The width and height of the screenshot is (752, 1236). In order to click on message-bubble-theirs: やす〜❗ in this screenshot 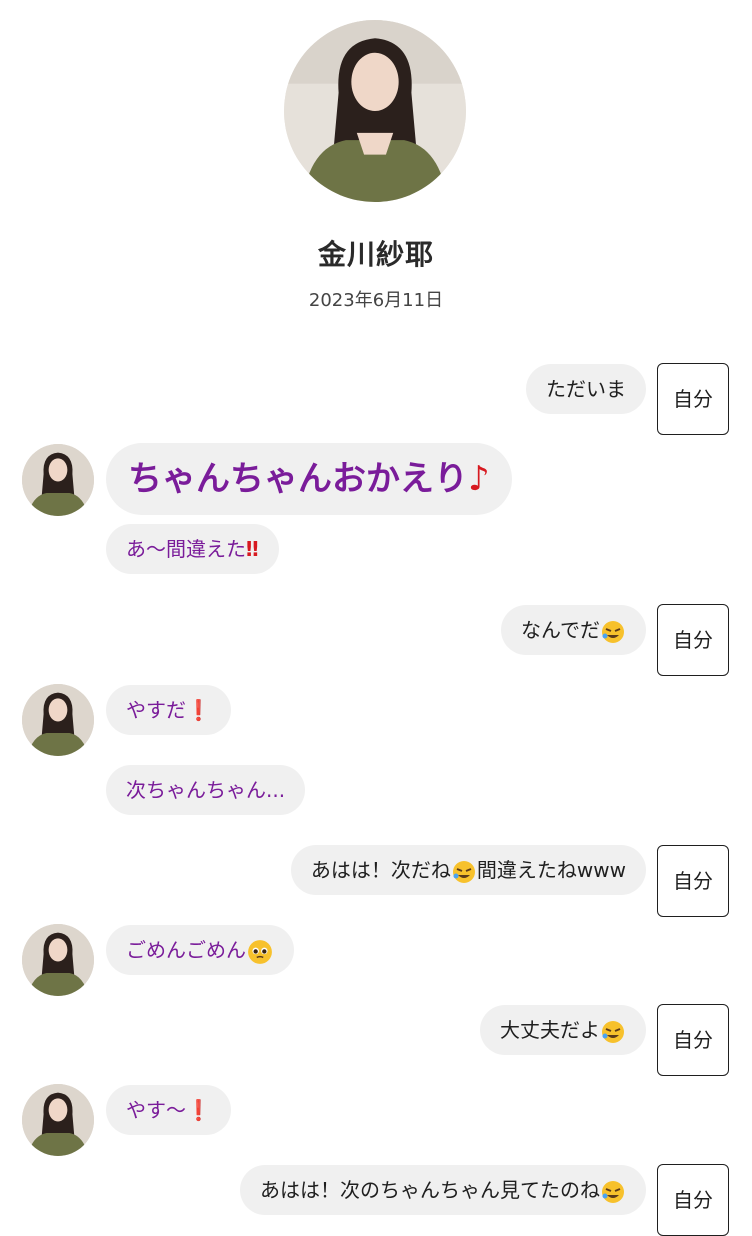, I will do `click(168, 1110)`.